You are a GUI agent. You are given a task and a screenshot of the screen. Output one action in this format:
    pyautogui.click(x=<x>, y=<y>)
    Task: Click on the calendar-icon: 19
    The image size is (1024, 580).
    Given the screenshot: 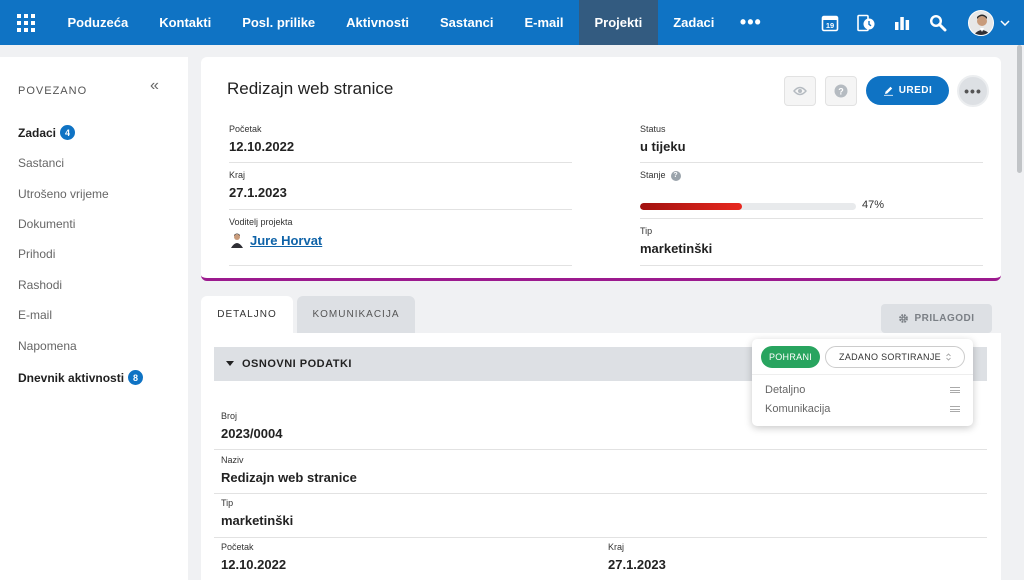 What is the action you would take?
    pyautogui.click(x=830, y=22)
    